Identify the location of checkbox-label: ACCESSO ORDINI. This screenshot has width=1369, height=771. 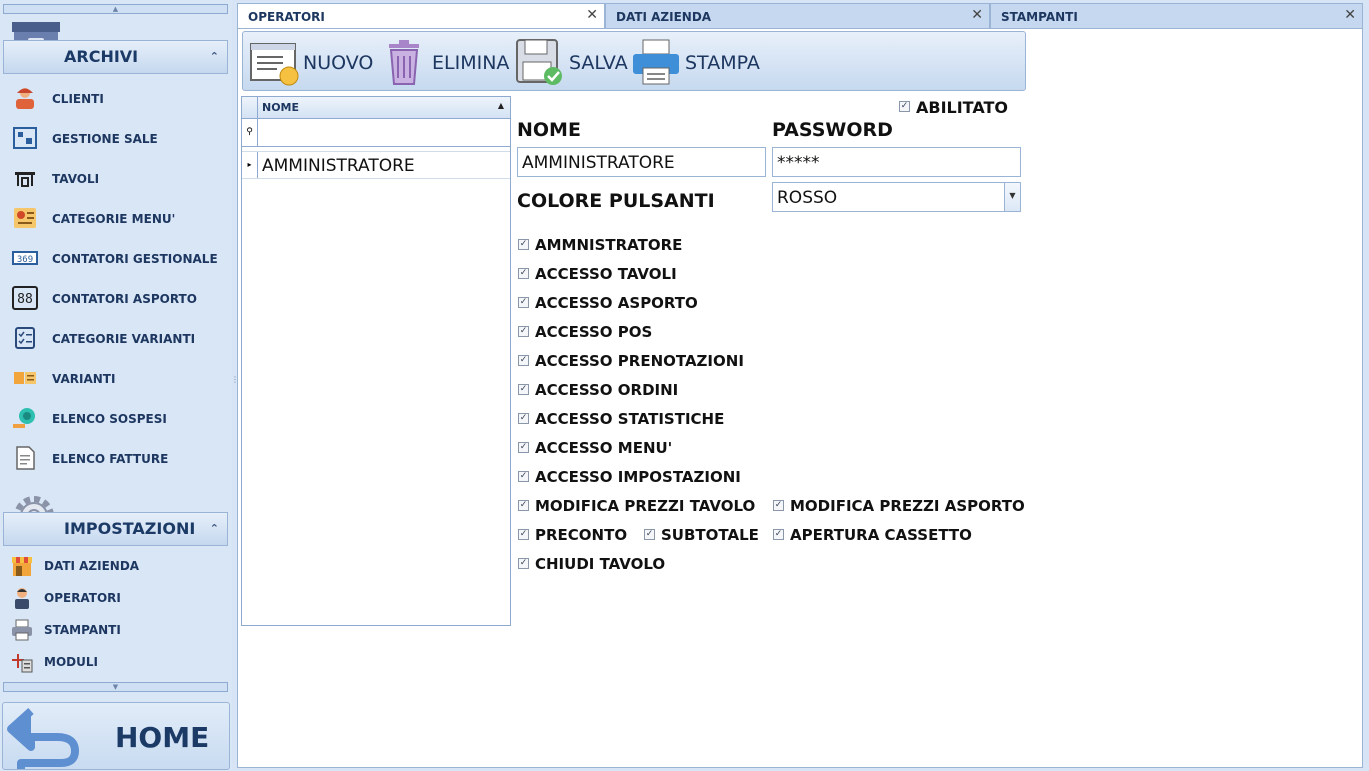
(607, 390).